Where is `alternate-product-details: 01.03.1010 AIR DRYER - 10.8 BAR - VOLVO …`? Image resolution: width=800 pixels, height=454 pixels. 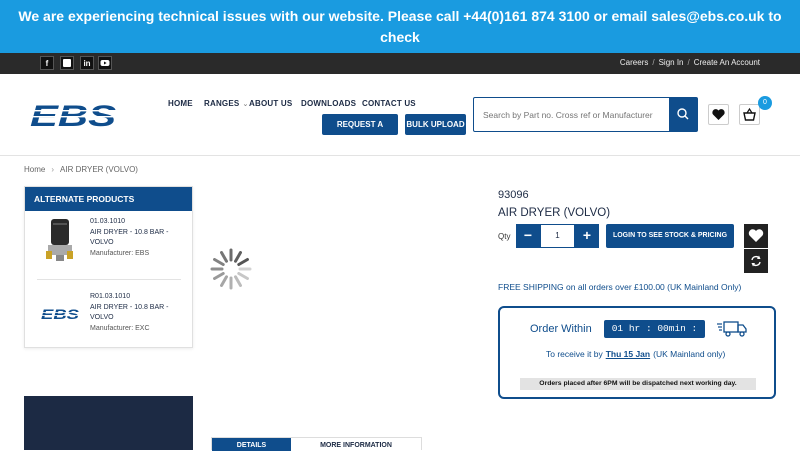 alternate-product-details: 01.03.1010 AIR DRYER - 10.8 BAR - VOLVO … is located at coordinates (129, 238).